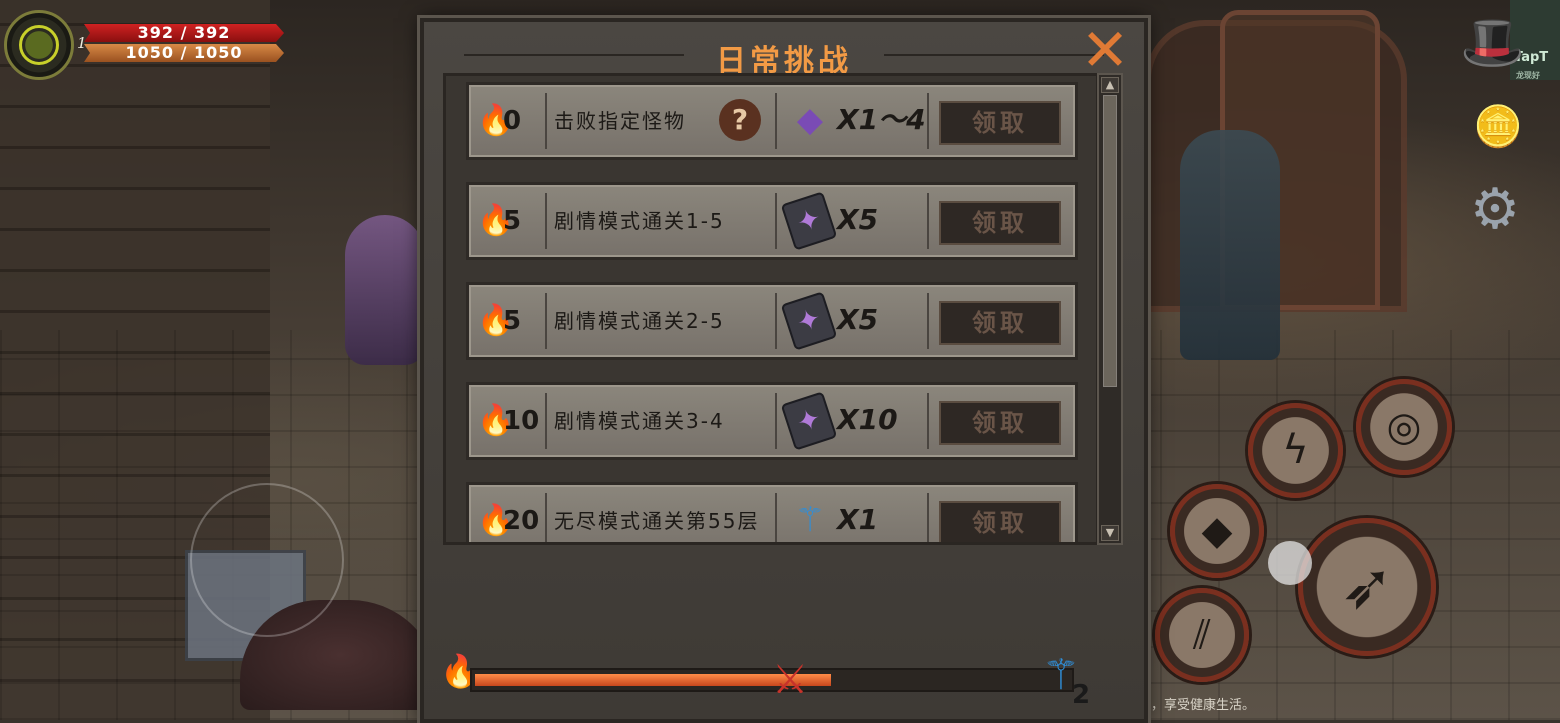 This screenshot has height=723, width=1560. Describe the element at coordinates (772, 421) in the screenshot. I see `task-row: 🔥 10 剧情模式通关3-4 ✦ X10 领取` at that location.